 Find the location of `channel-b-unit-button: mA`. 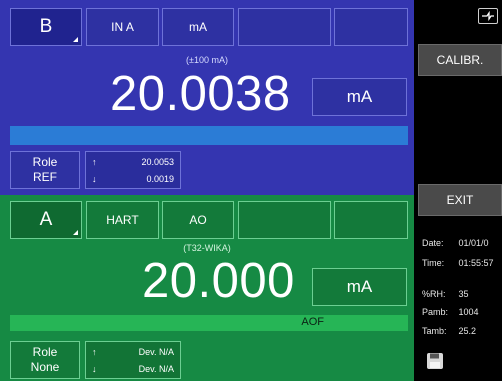

channel-b-unit-button: mA is located at coordinates (198, 27).